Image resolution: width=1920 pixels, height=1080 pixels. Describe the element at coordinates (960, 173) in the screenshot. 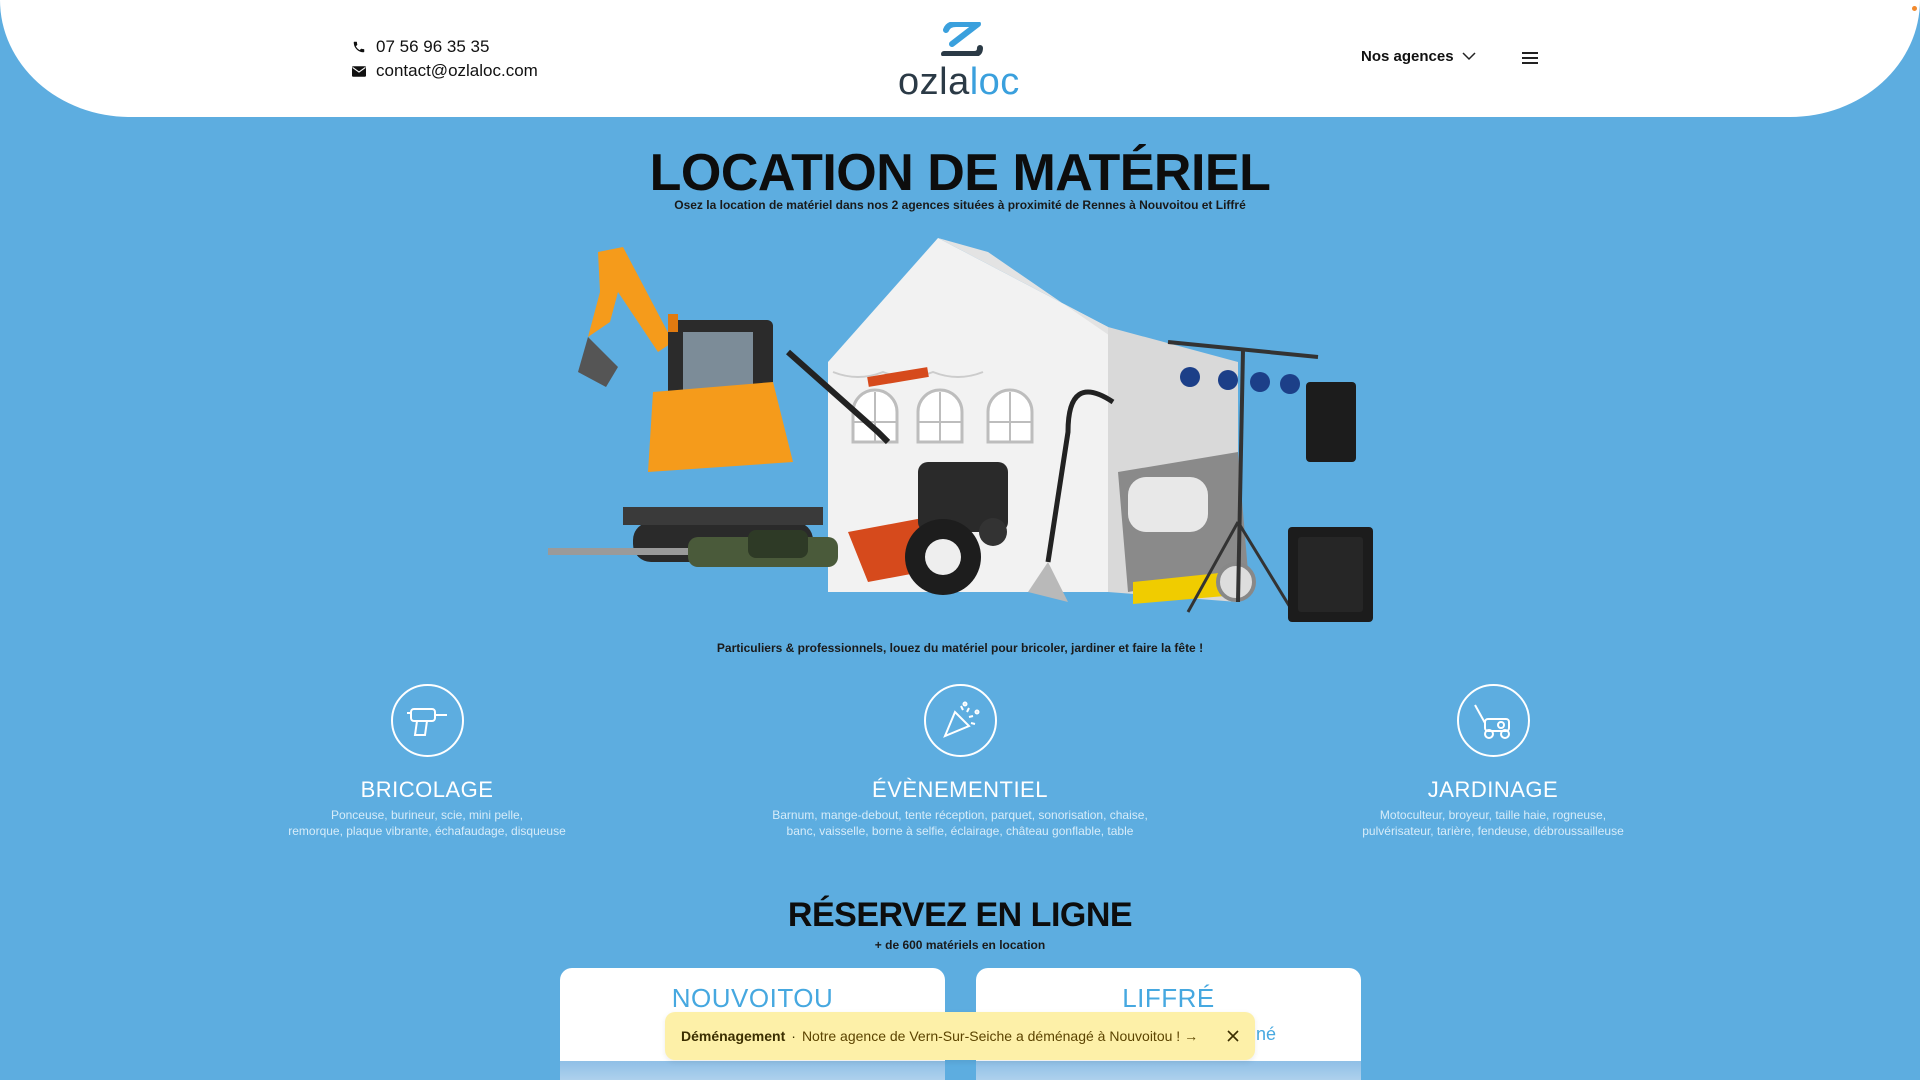

I see `page-title: LOCATION DE MATÉRIEL` at that location.